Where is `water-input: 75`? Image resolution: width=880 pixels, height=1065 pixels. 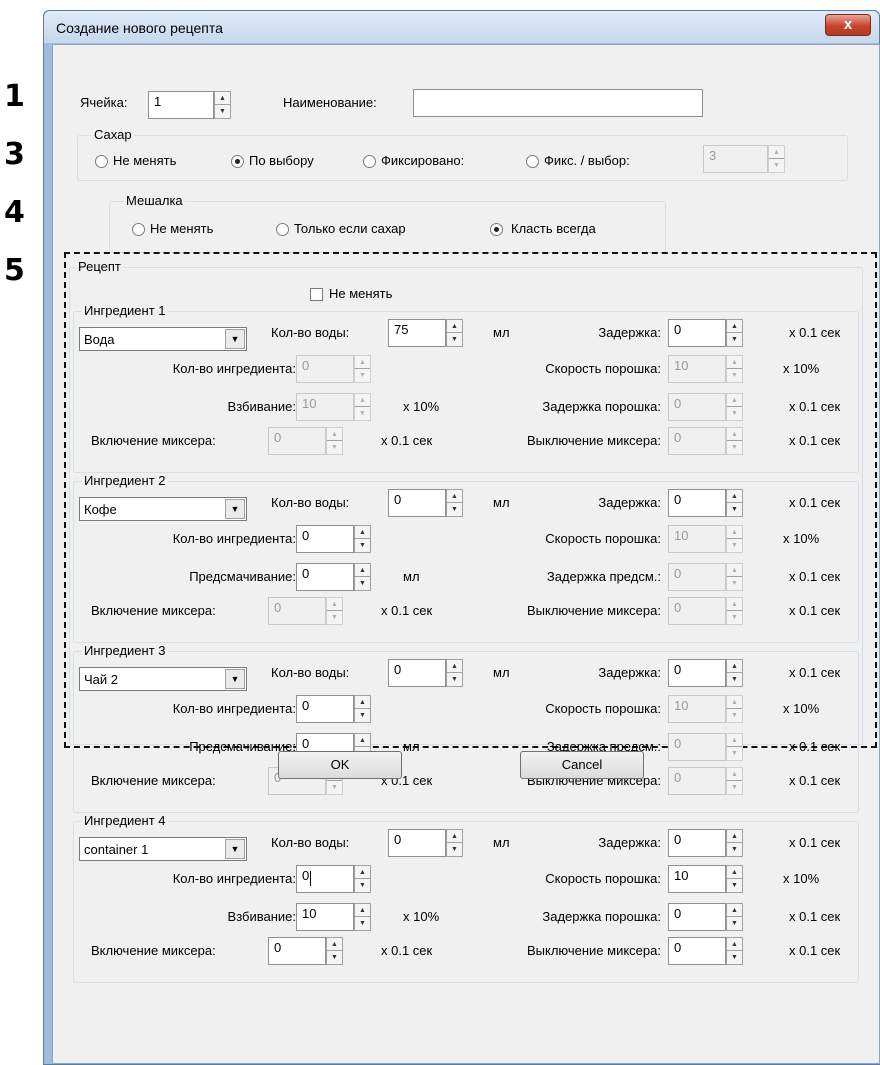
water-input: 75 is located at coordinates (417, 333).